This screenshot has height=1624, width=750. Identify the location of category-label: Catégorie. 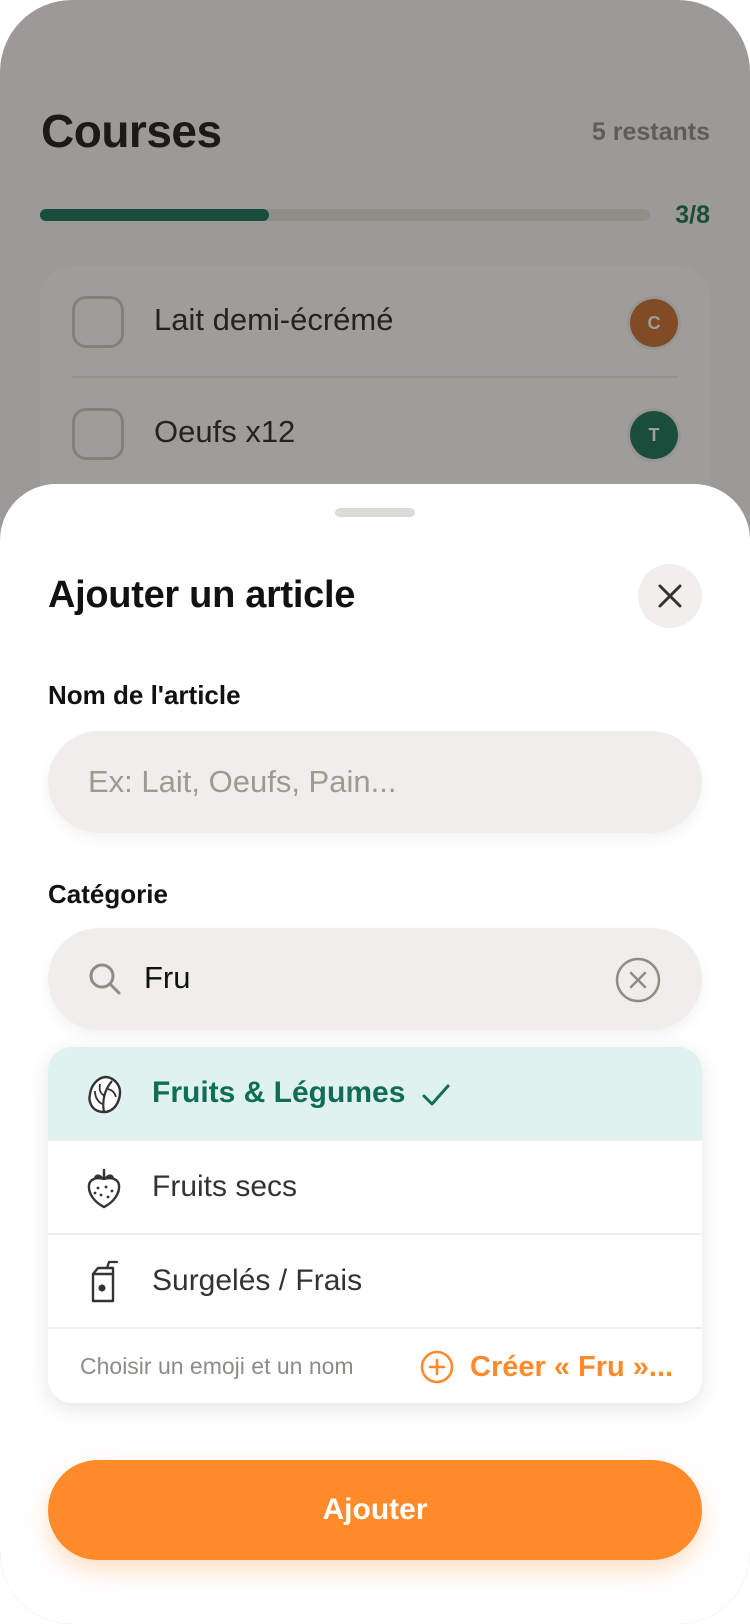
(108, 894).